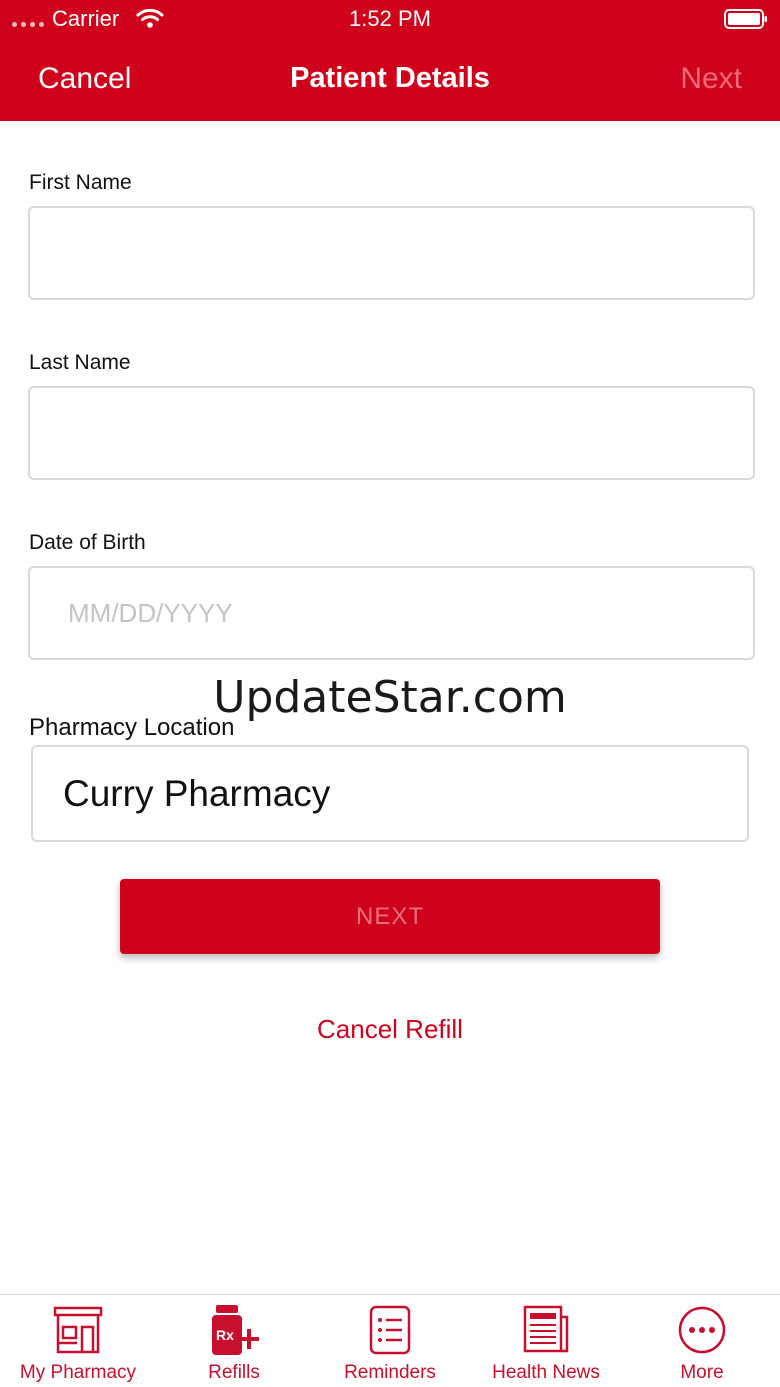  I want to click on tab-more: More, so click(702, 1341).